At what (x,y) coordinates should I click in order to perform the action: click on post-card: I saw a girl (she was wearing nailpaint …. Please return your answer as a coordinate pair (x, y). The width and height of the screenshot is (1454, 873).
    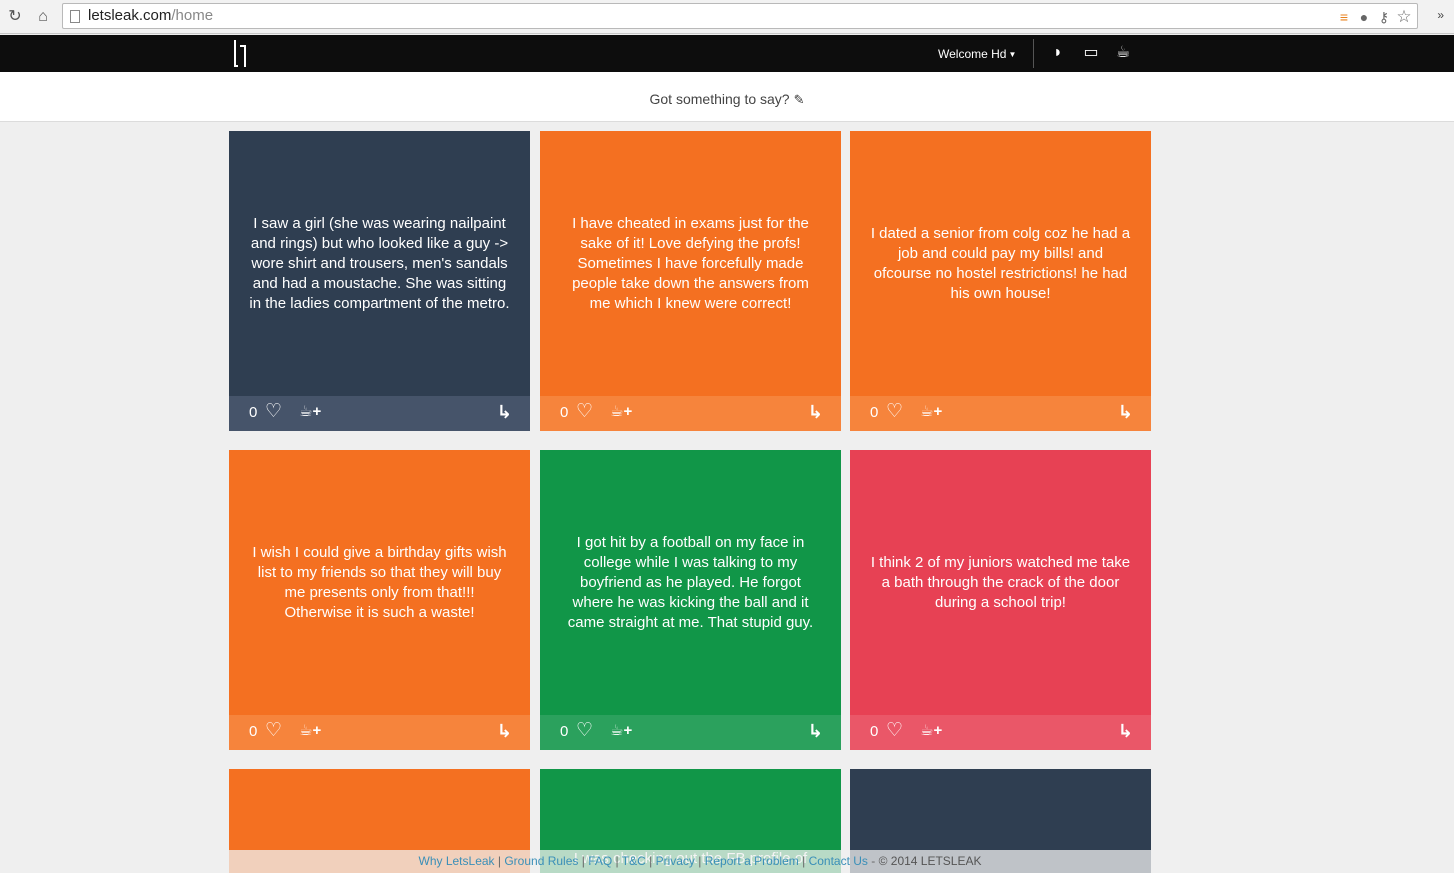
    Looking at the image, I should click on (379, 281).